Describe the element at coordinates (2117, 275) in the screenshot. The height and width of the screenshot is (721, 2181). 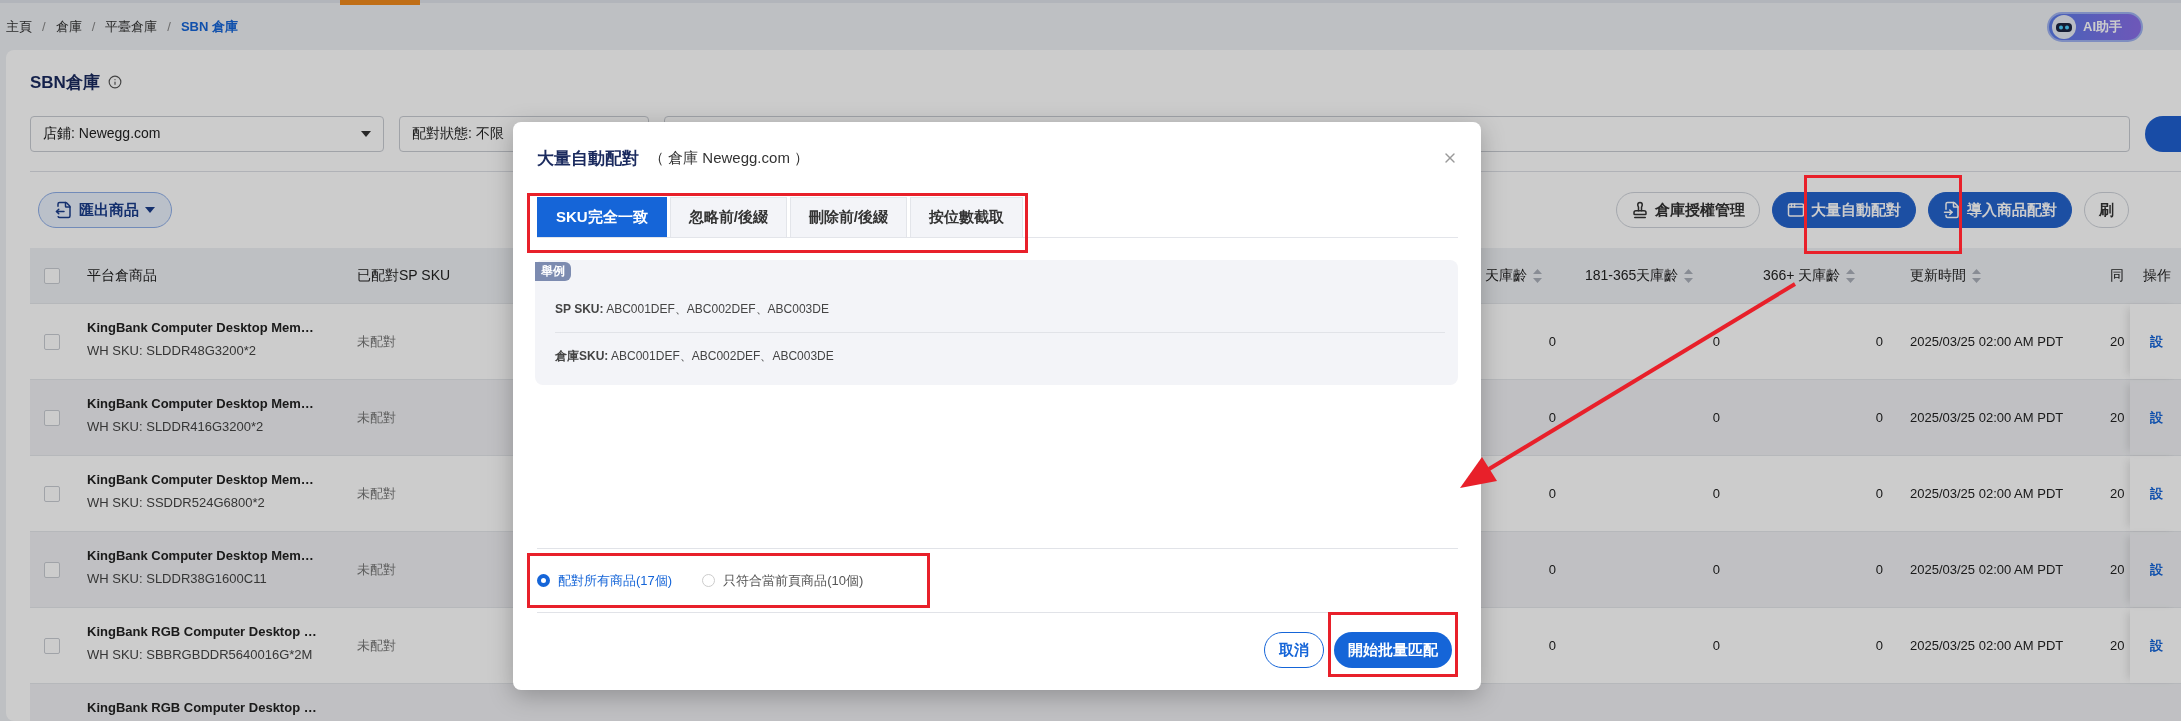
I see `column-header: 同` at that location.